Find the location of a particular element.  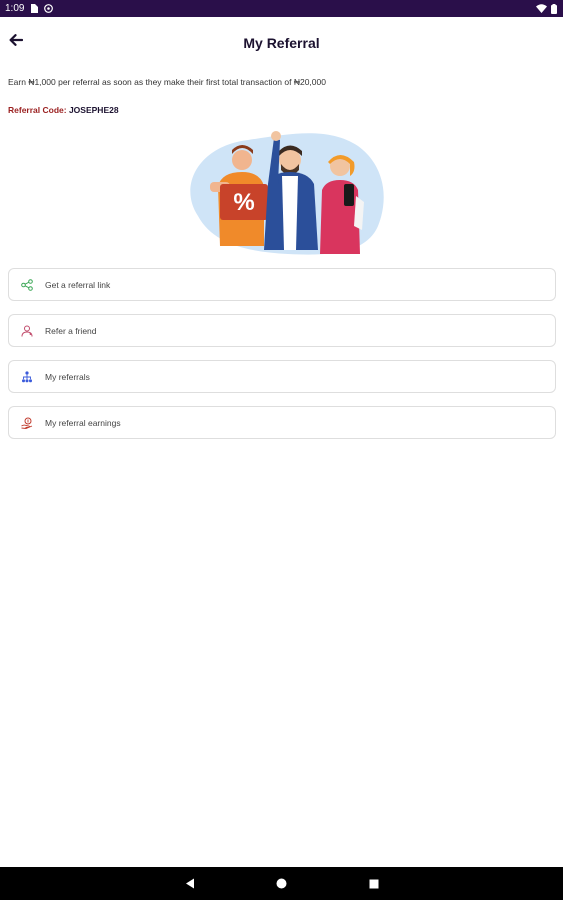

menu-item-label: Get a referral link is located at coordinates (78, 284).